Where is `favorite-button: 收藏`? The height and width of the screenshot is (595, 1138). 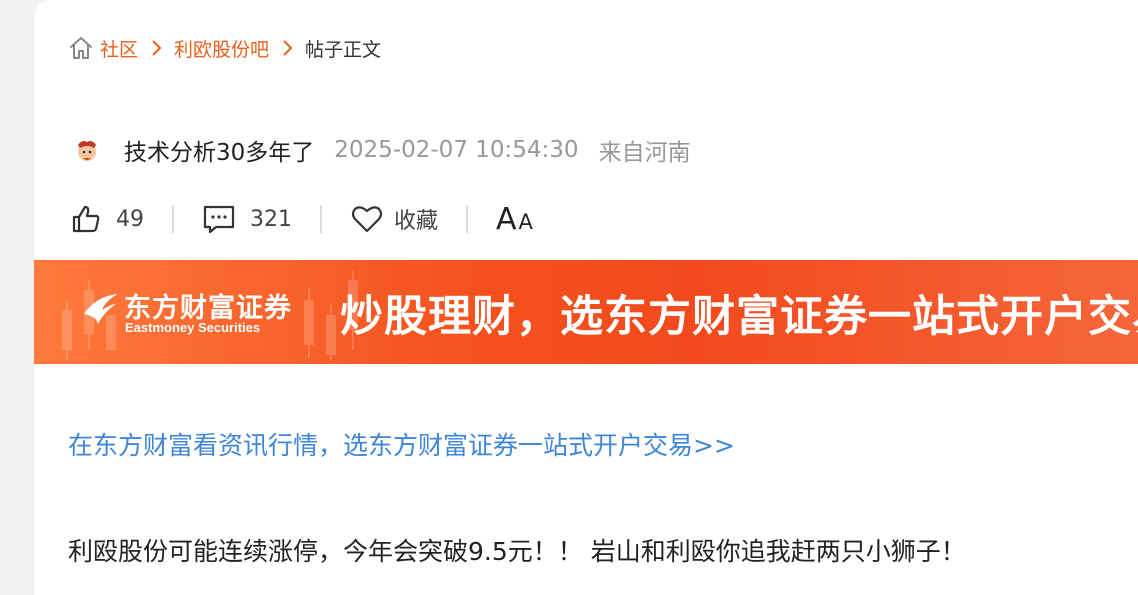 favorite-button: 收藏 is located at coordinates (394, 219).